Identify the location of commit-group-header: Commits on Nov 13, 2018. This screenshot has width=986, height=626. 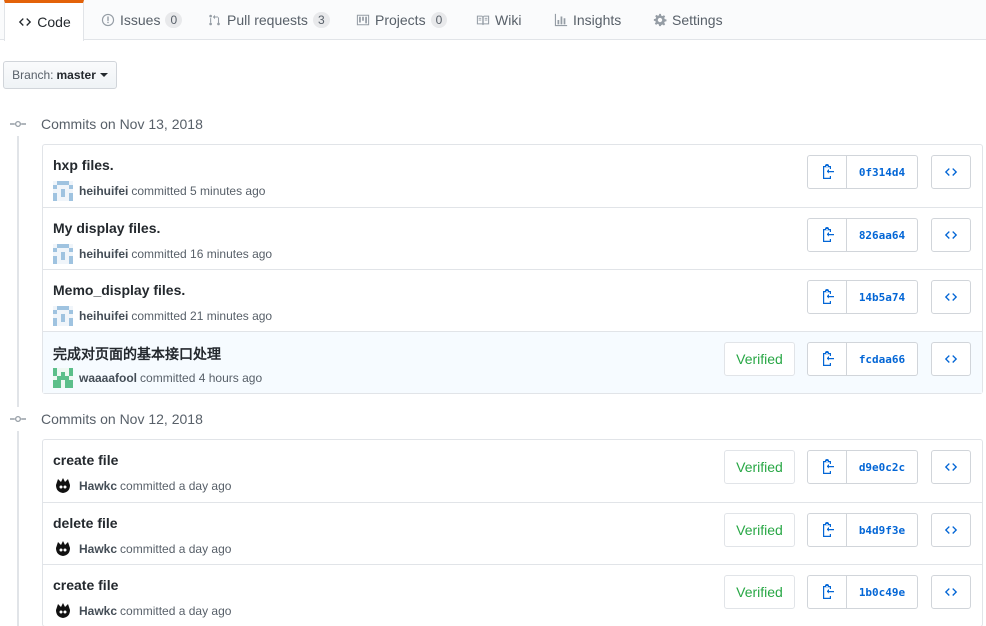
(105, 124).